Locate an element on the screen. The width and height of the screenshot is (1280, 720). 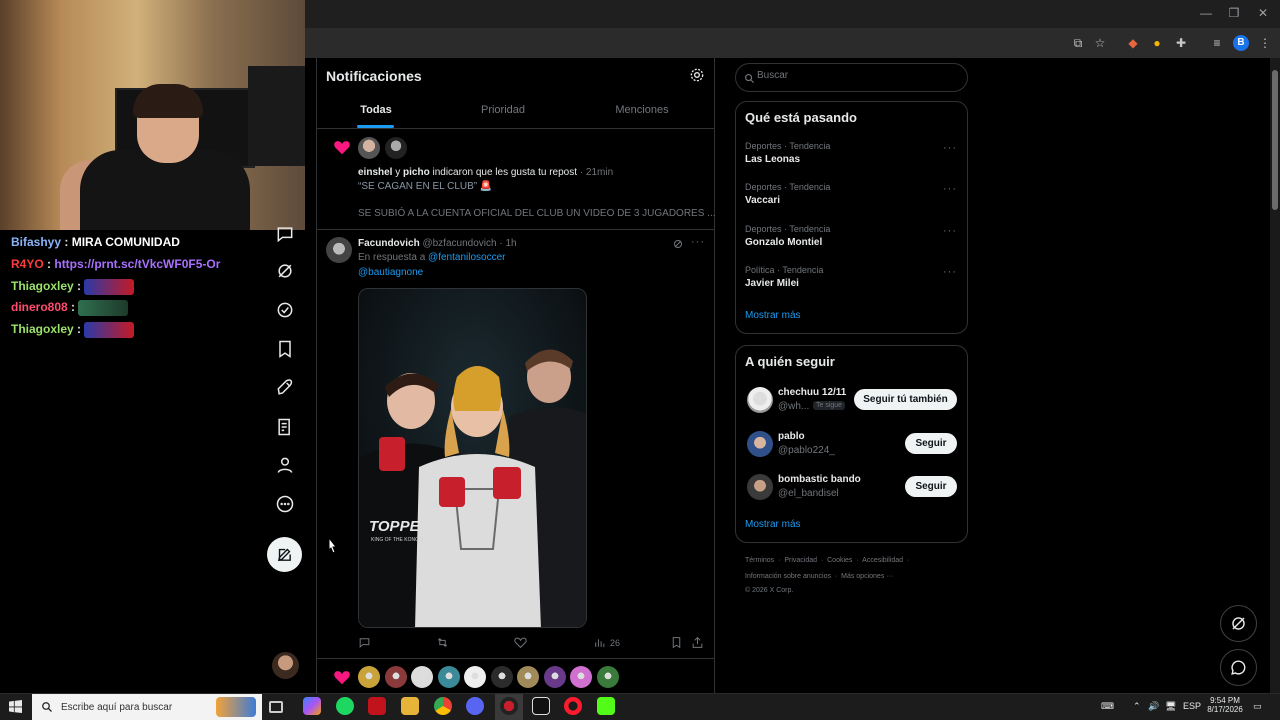
file-explorer-icon is located at coordinates (410, 706).